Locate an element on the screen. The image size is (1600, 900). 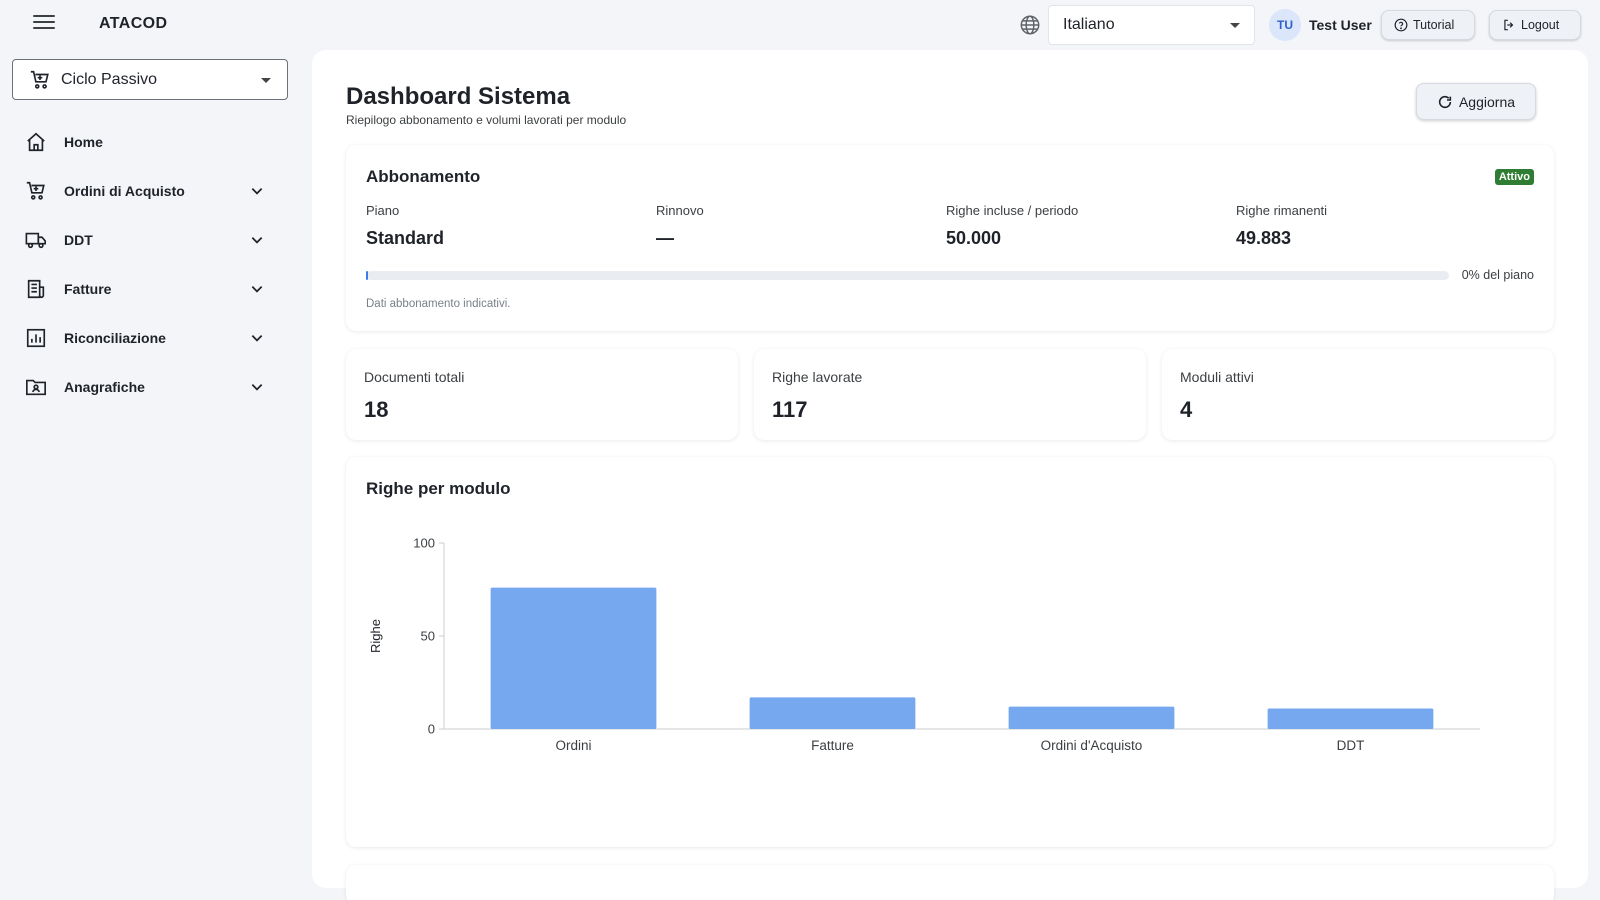
refresh-icon is located at coordinates (1445, 101).